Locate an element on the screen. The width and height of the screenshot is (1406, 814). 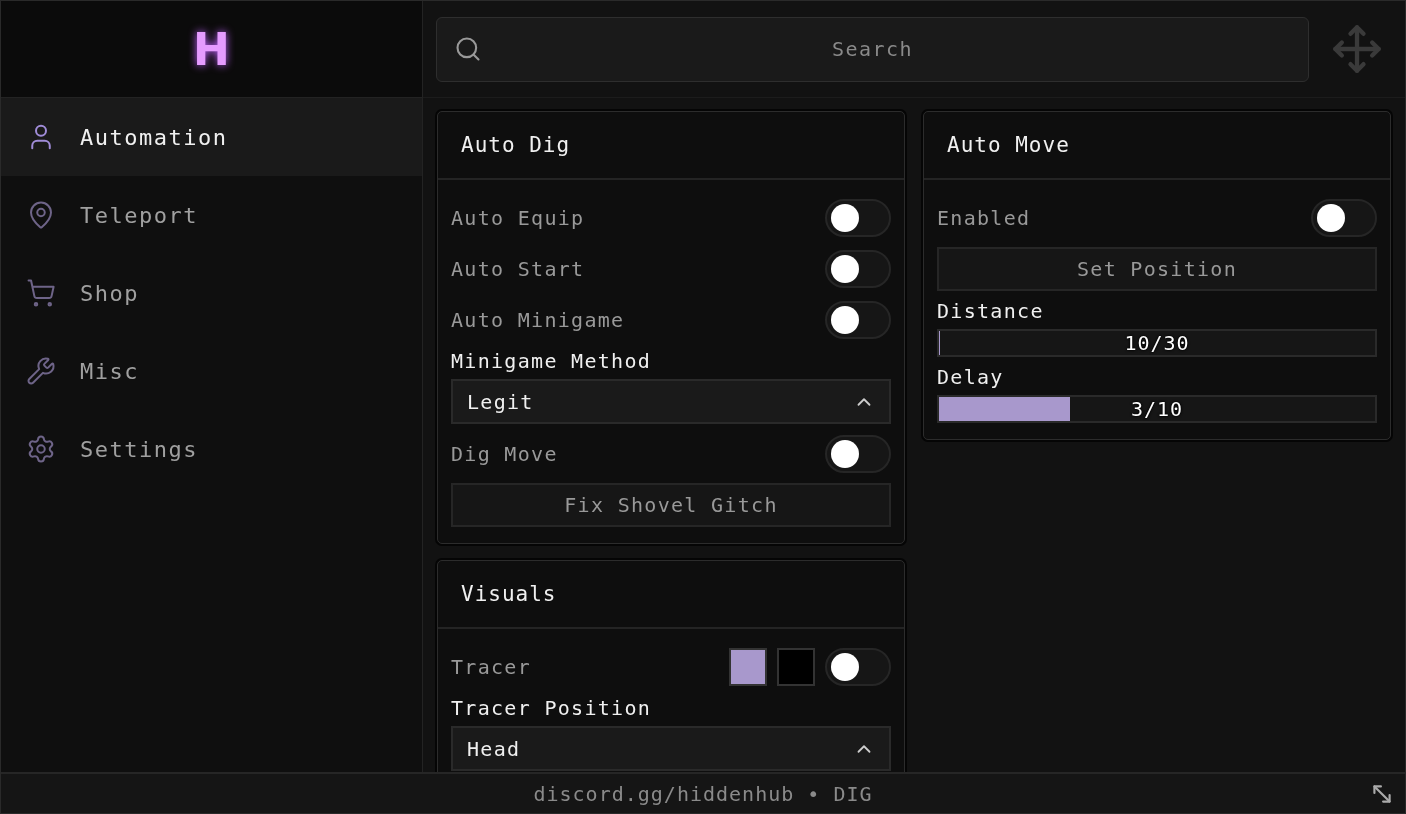
toggle-label: Auto Minigame is located at coordinates (538, 319).